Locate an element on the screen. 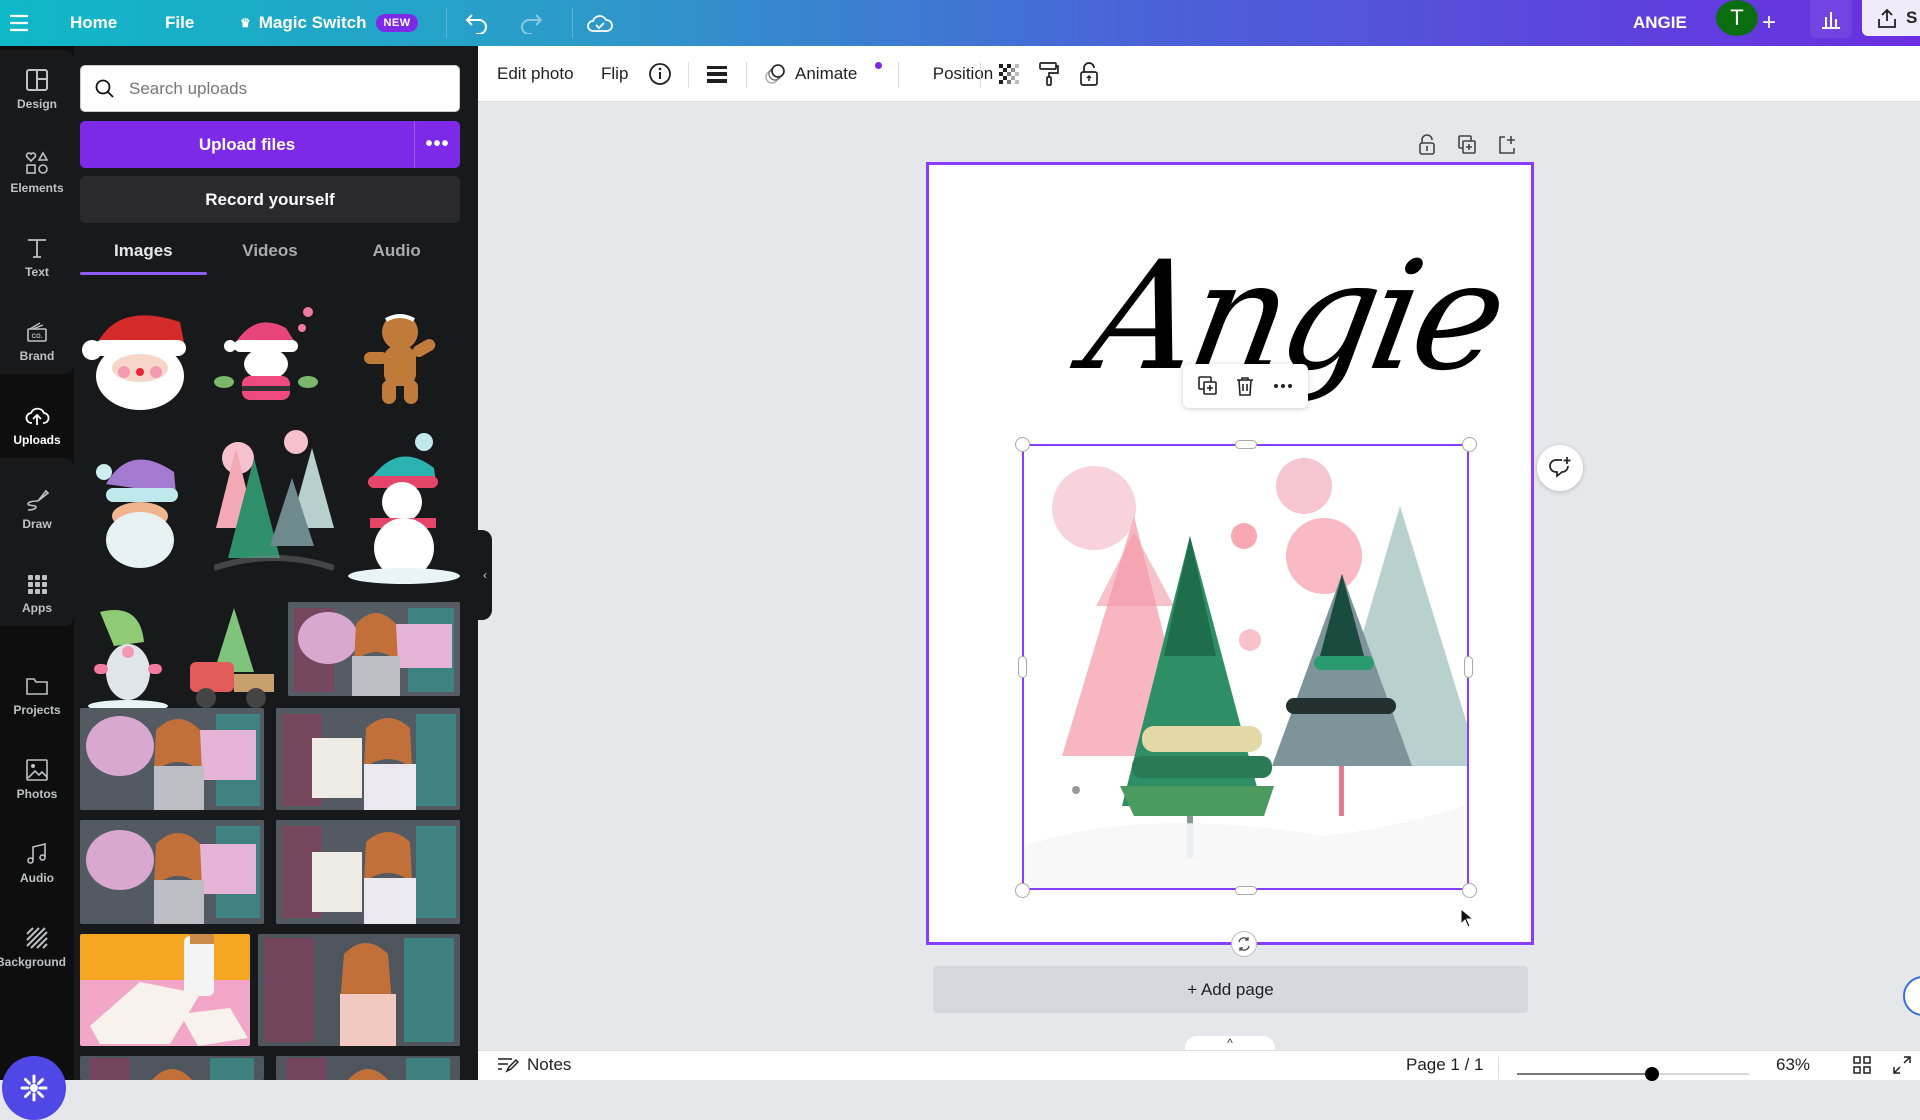  resize-handle-top is located at coordinates (1246, 444).